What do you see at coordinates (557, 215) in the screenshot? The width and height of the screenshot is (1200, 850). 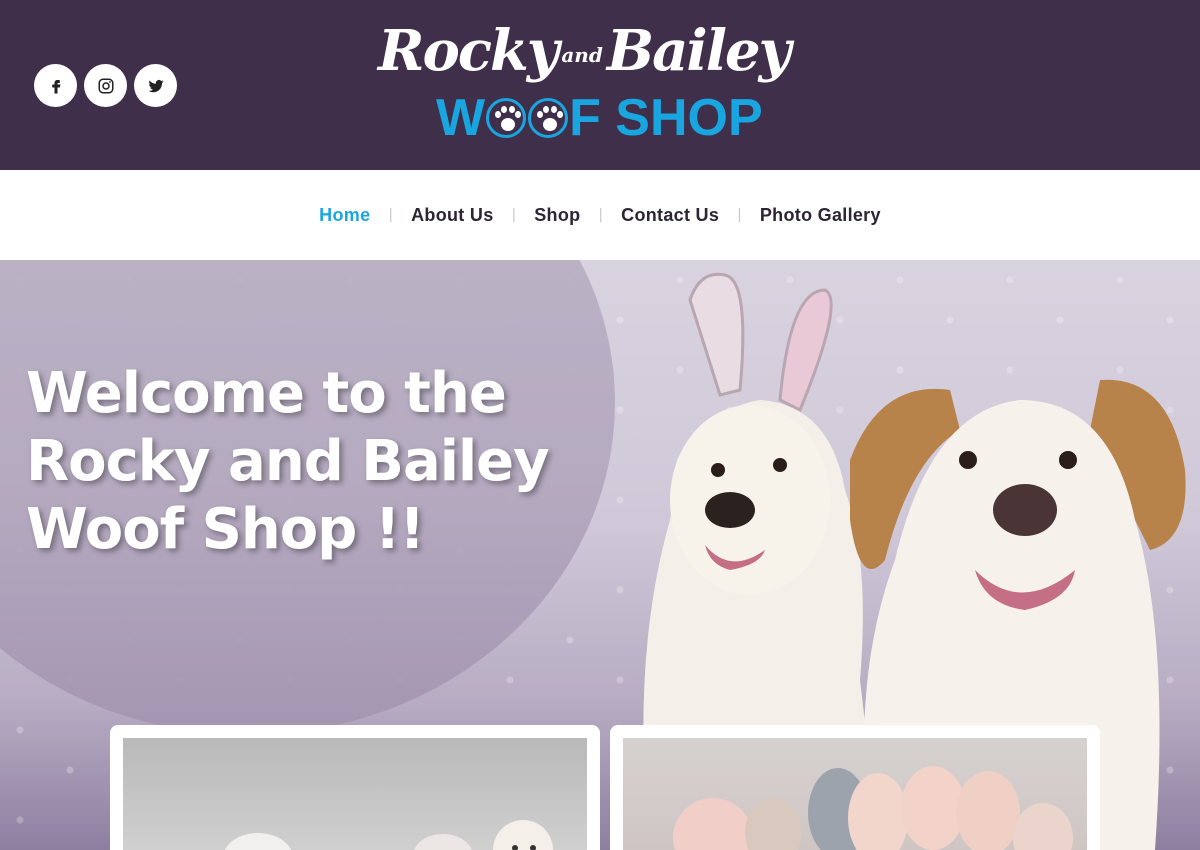 I see `nav-item-shop: Shop` at bounding box center [557, 215].